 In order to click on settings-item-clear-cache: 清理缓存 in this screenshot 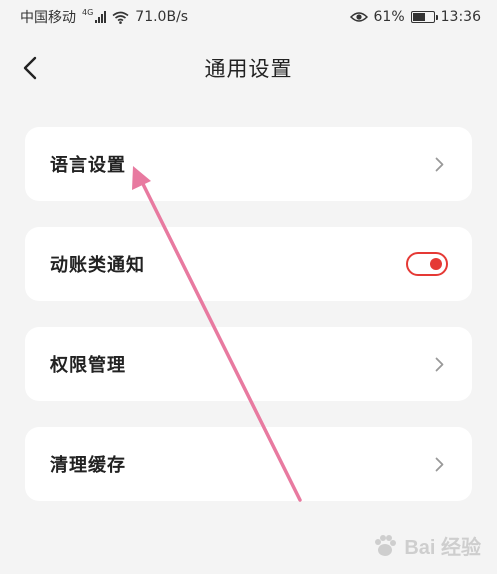, I will do `click(248, 464)`.